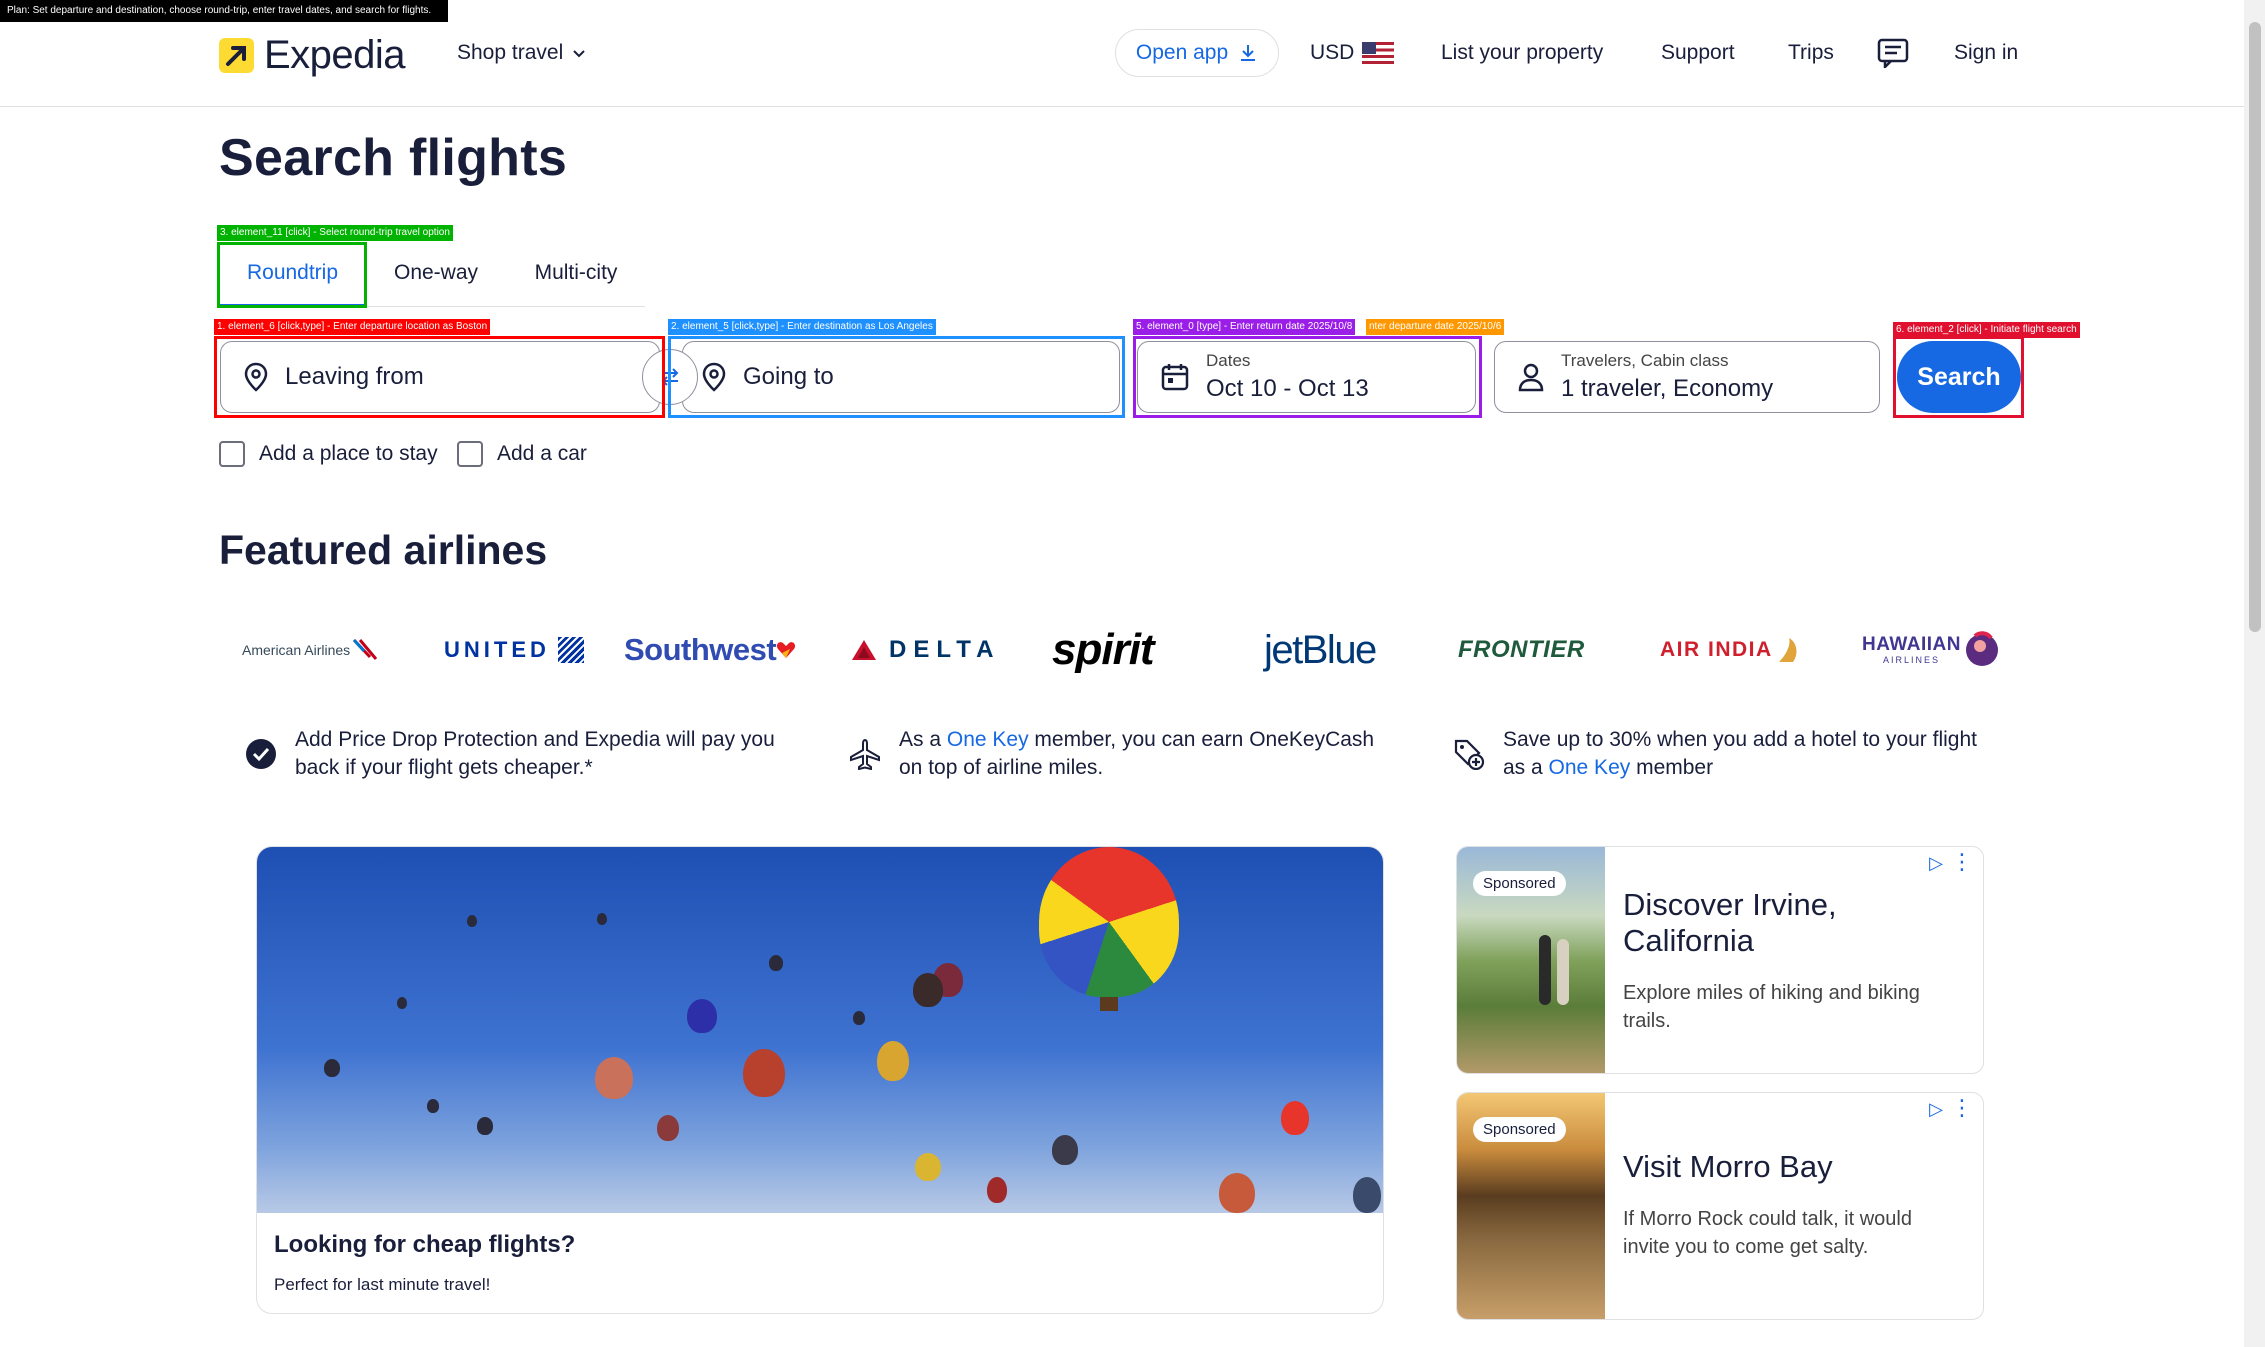 The width and height of the screenshot is (2265, 1347). I want to click on airline-southwest: Southwest, so click(710, 650).